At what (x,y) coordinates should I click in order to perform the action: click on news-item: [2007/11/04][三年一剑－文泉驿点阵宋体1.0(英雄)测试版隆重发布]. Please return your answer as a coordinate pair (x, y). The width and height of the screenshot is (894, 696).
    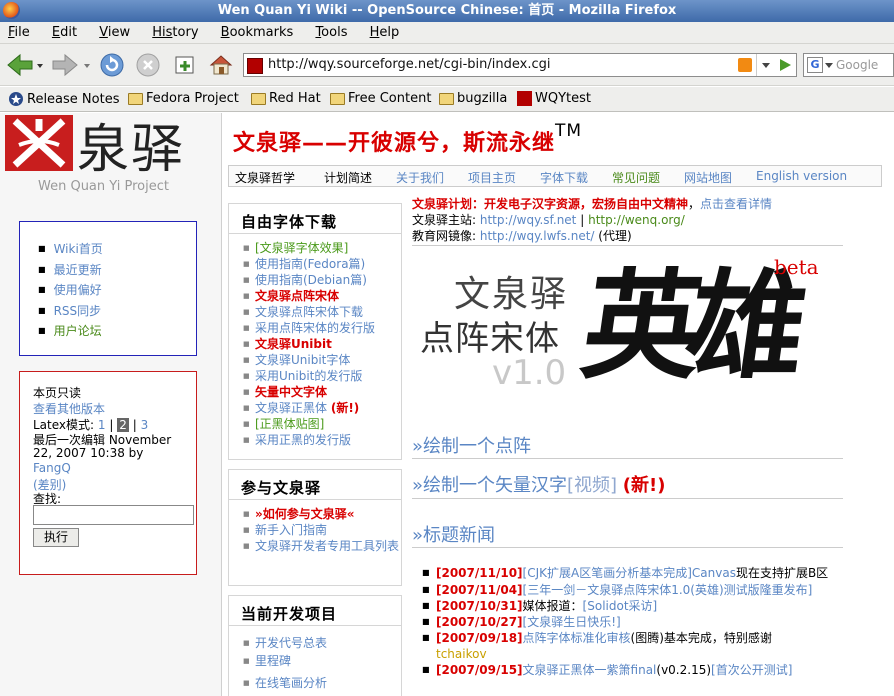
    Looking at the image, I should click on (629, 590).